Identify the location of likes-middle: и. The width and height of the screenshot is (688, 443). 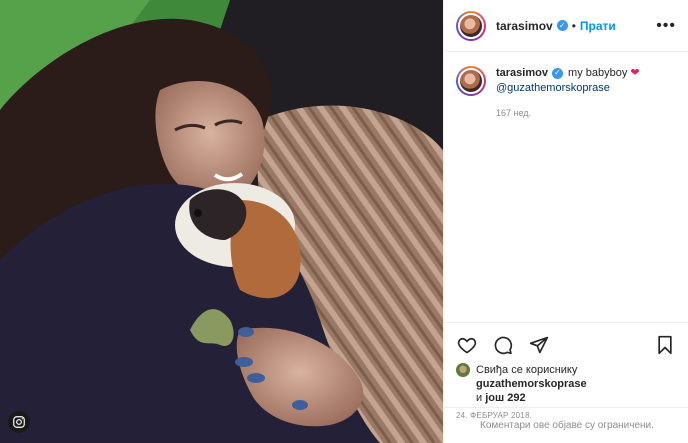
(479, 398).